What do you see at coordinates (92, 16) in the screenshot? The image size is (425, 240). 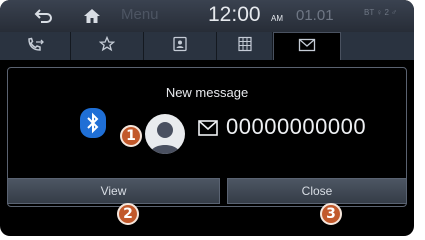 I see `home-icon` at bounding box center [92, 16].